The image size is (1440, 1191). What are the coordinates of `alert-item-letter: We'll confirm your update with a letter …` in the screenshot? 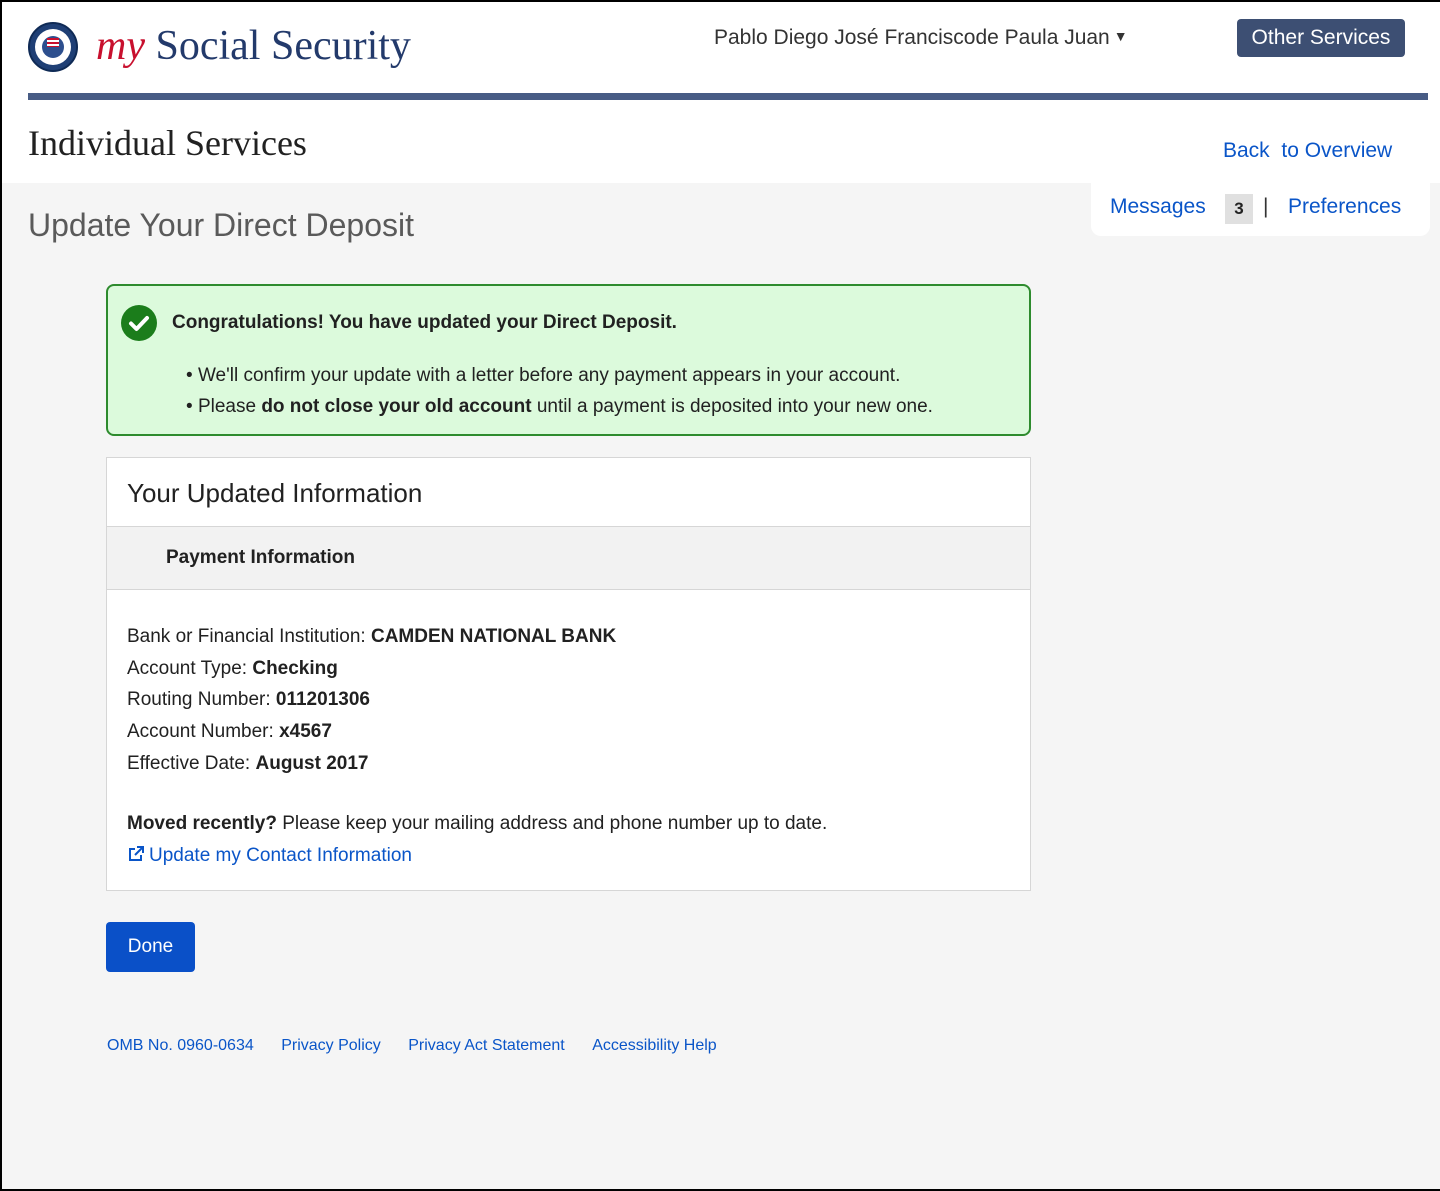 It's located at (559, 375).